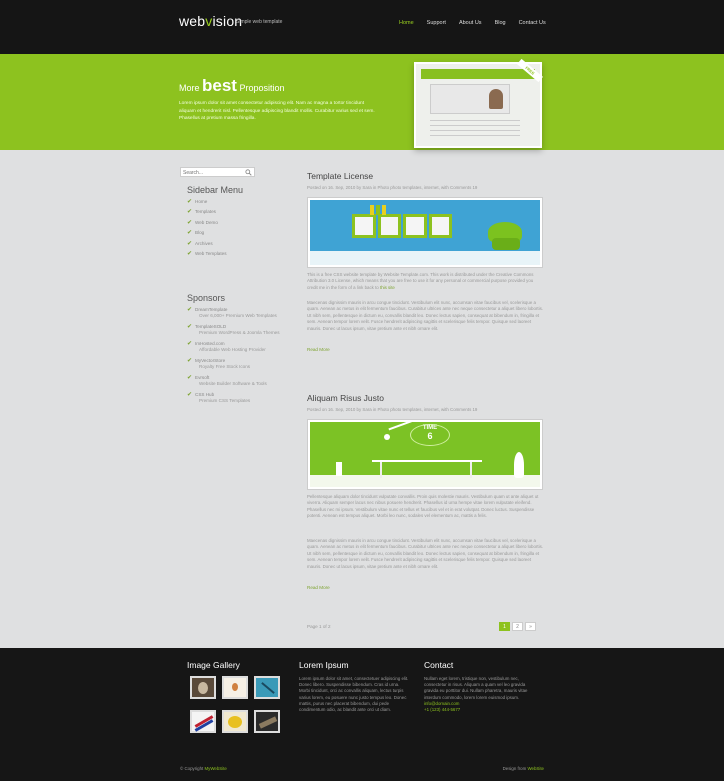 The image size is (724, 781). I want to click on page-1-button: 1, so click(504, 626).